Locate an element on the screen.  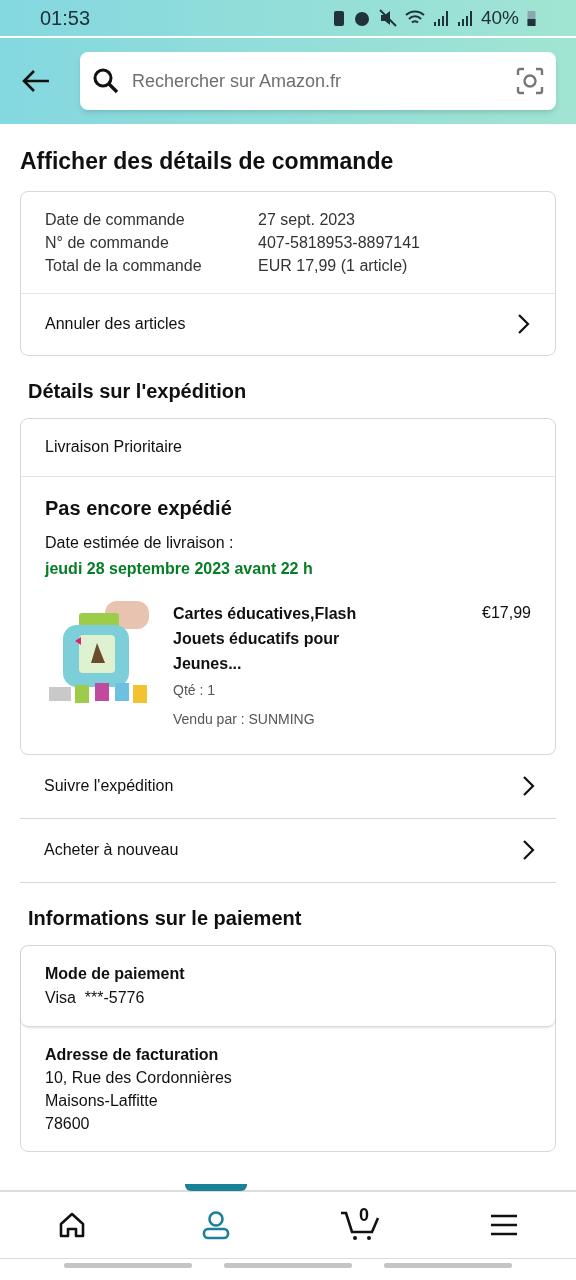
summary-label: Total de la commande is located at coordinates (124, 265).